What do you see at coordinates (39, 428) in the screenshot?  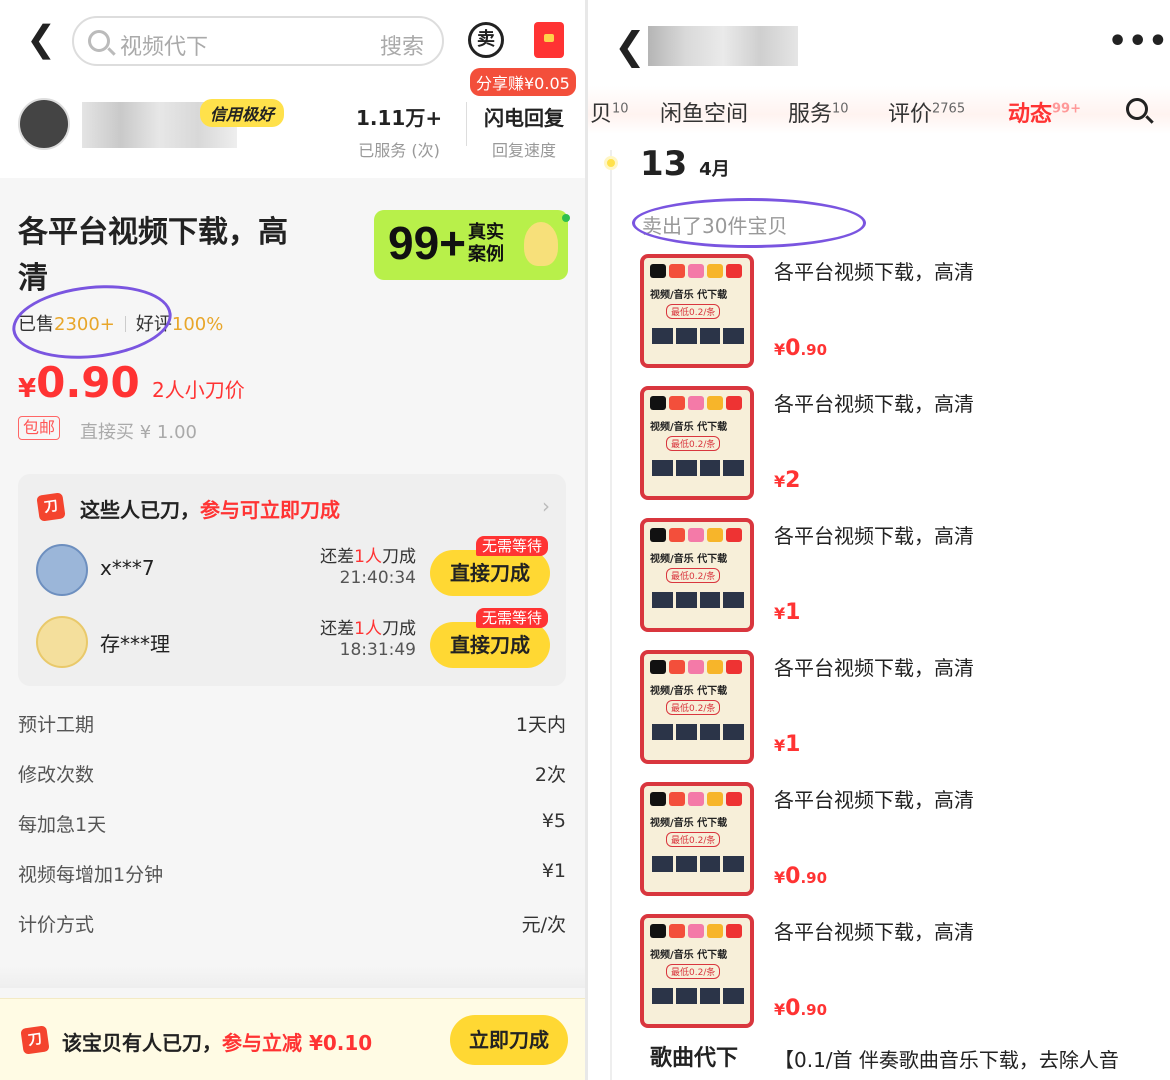 I see `free-shipping-badge: 包邮` at bounding box center [39, 428].